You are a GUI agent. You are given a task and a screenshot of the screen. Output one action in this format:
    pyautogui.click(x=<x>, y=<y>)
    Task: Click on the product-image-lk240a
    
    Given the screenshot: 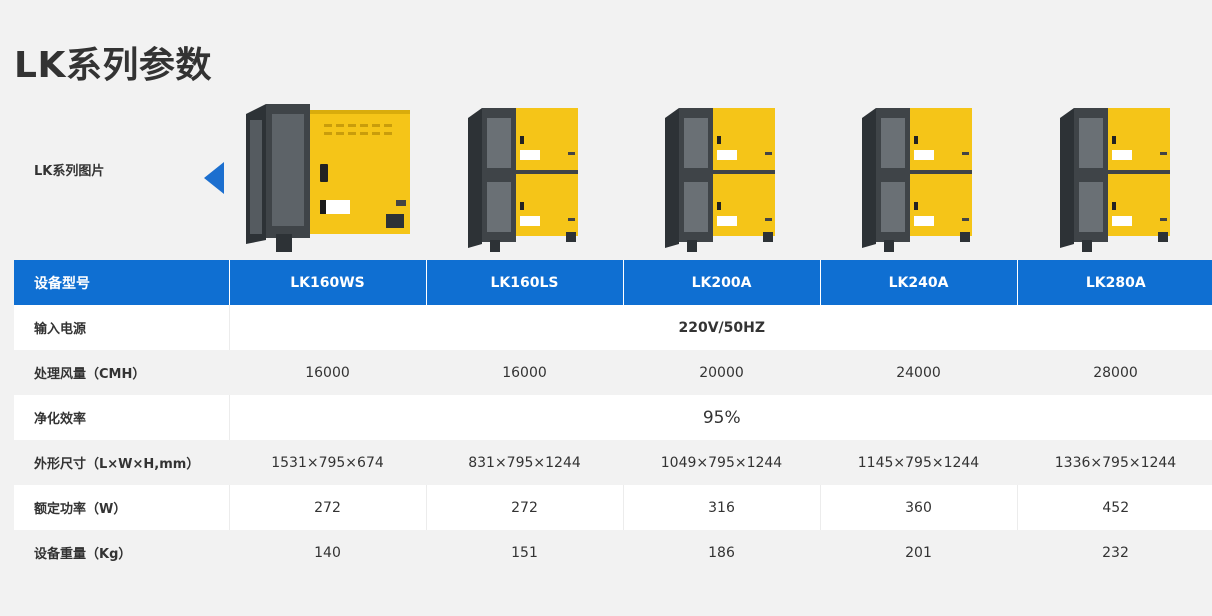 What is the action you would take?
    pyautogui.click(x=922, y=176)
    